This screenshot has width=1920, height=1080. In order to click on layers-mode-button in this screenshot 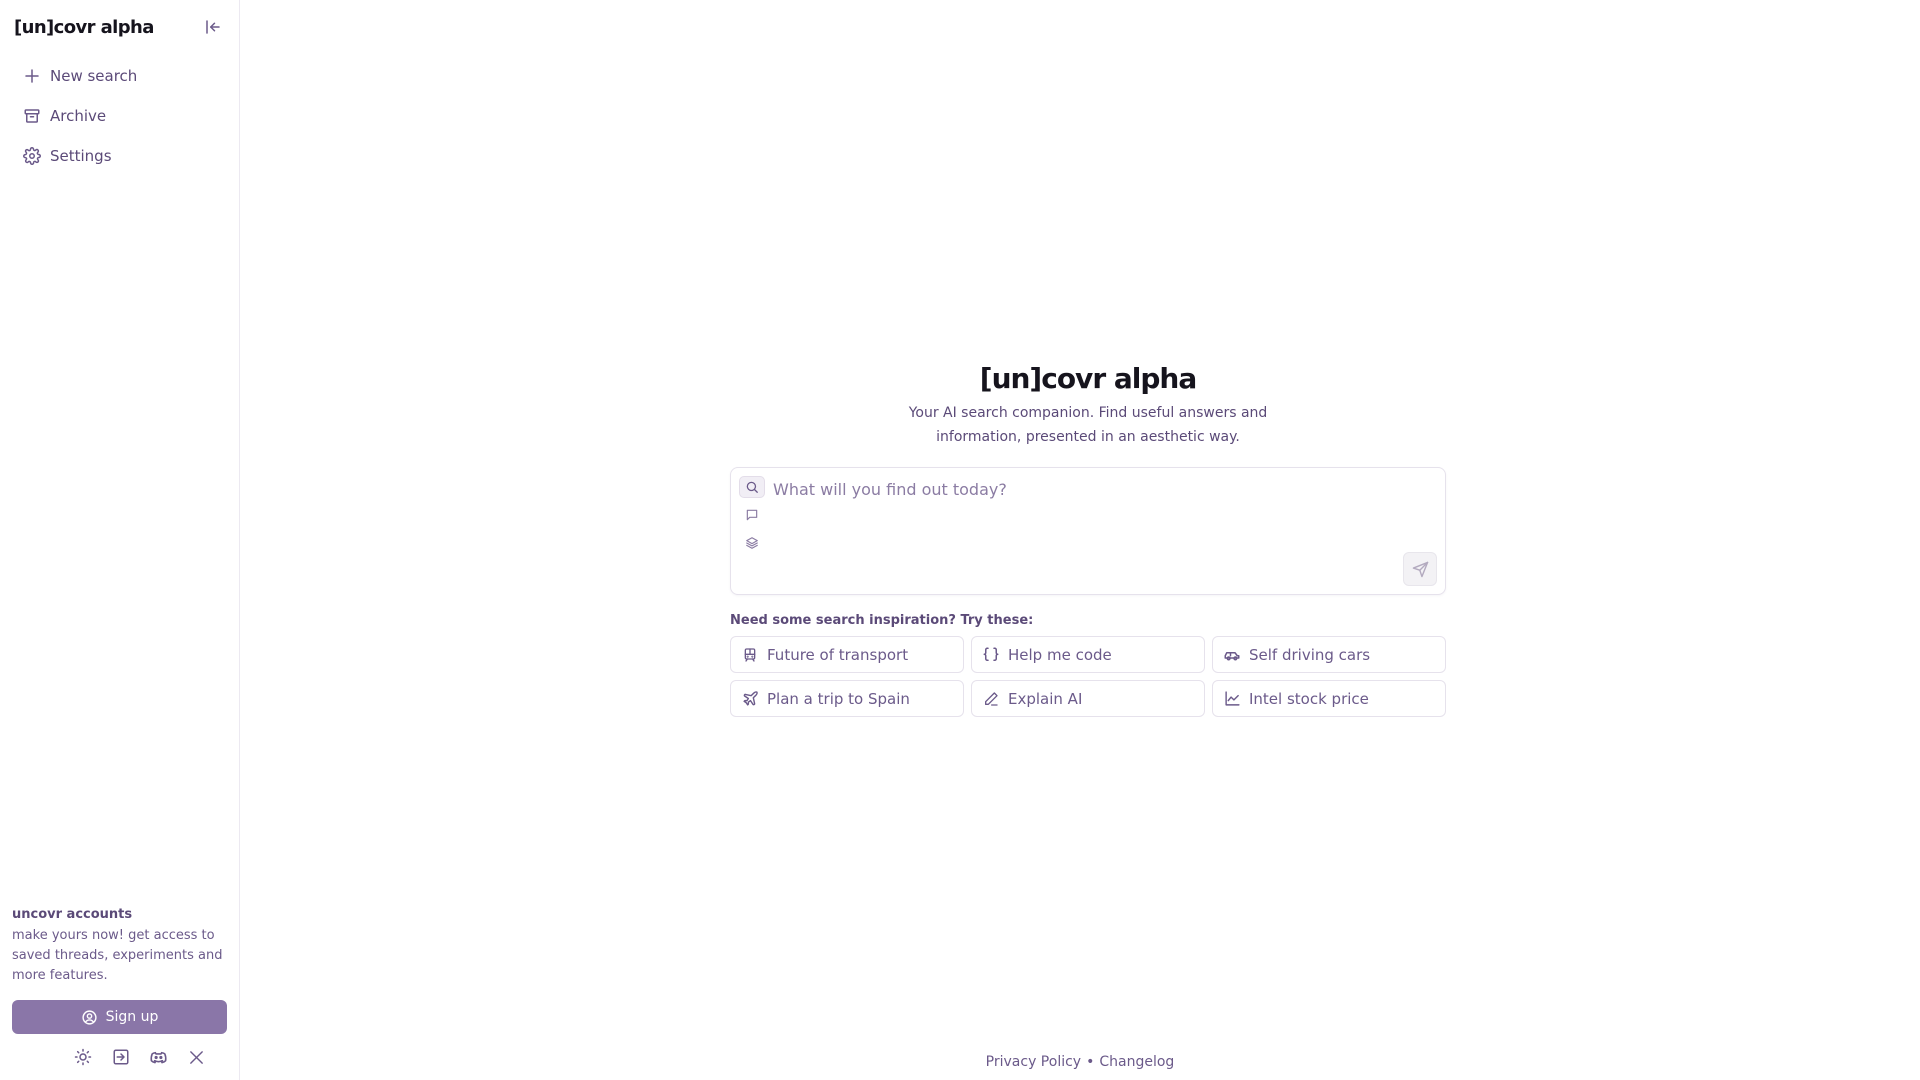, I will do `click(752, 543)`.